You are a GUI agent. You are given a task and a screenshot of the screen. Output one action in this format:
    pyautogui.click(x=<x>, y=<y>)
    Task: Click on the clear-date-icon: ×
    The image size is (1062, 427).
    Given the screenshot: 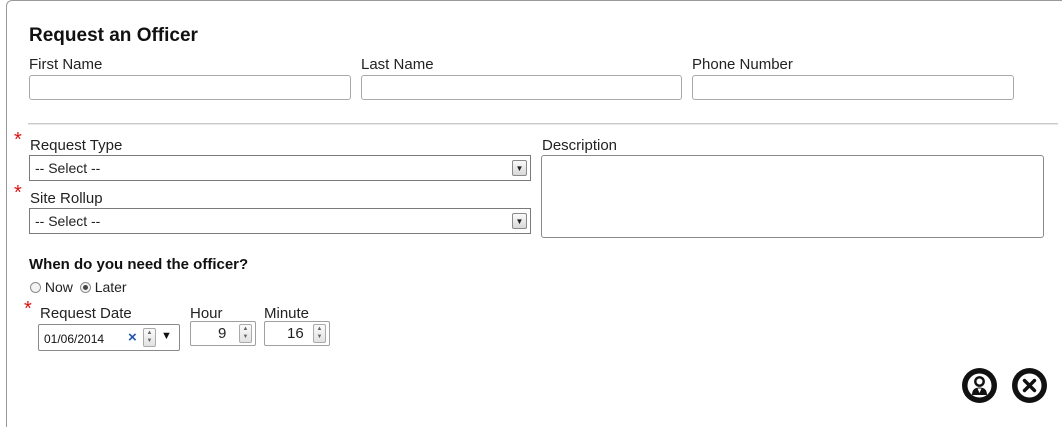 What is the action you would take?
    pyautogui.click(x=132, y=337)
    